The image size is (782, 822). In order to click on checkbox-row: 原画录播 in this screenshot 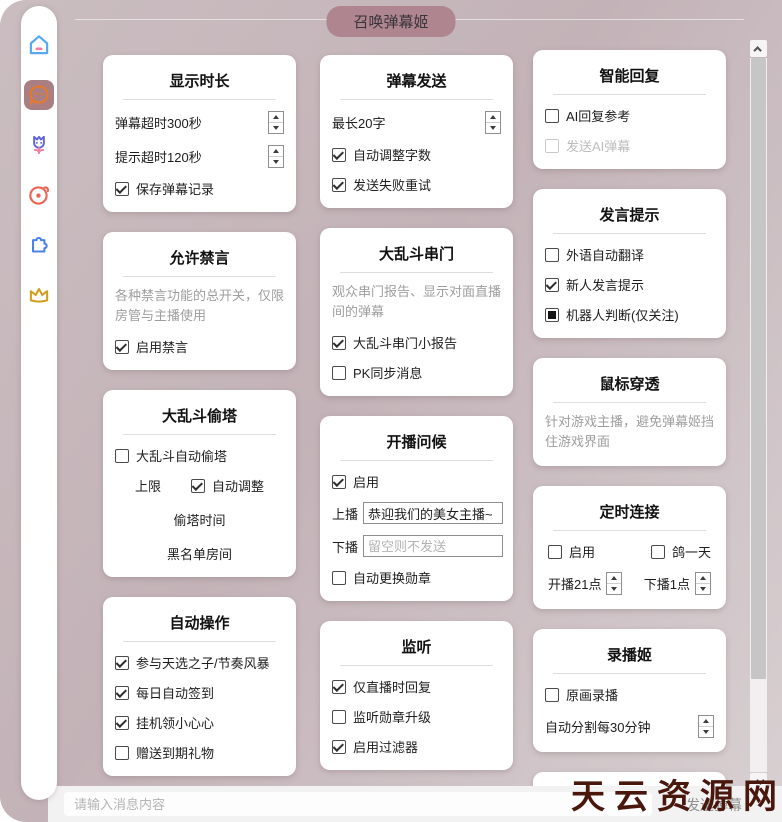, I will do `click(629, 694)`.